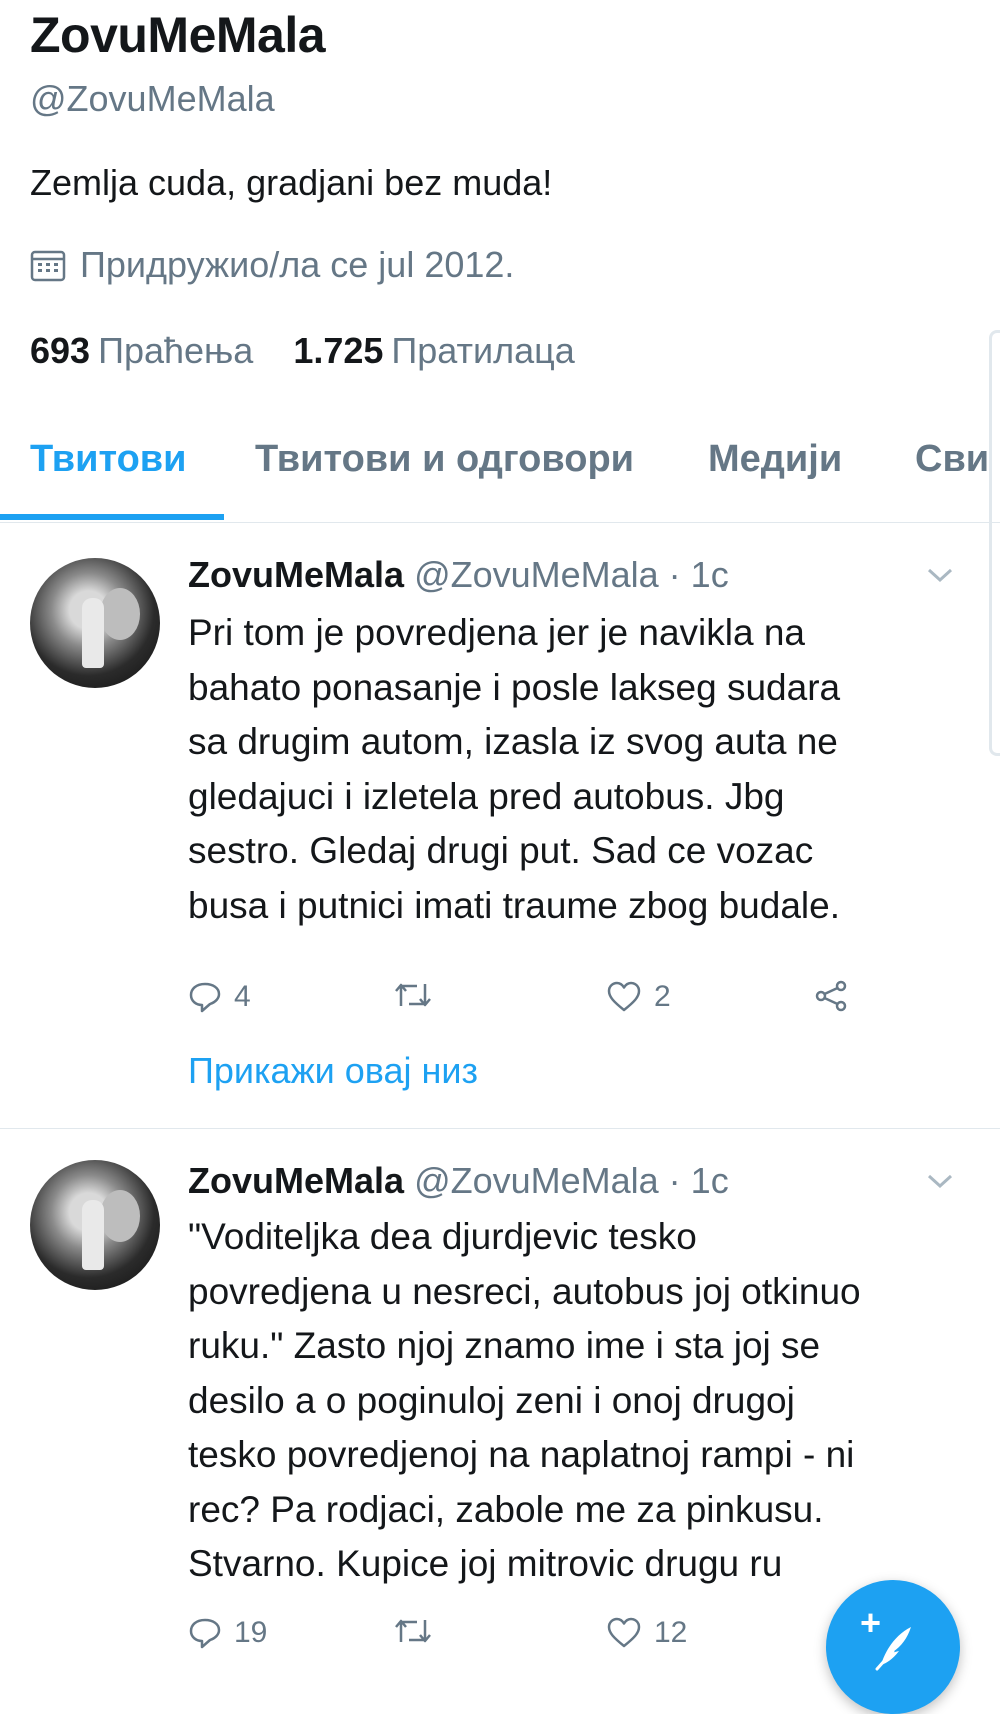 This screenshot has height=1714, width=1000. What do you see at coordinates (646, 1633) in the screenshot?
I see `like-button: 12` at bounding box center [646, 1633].